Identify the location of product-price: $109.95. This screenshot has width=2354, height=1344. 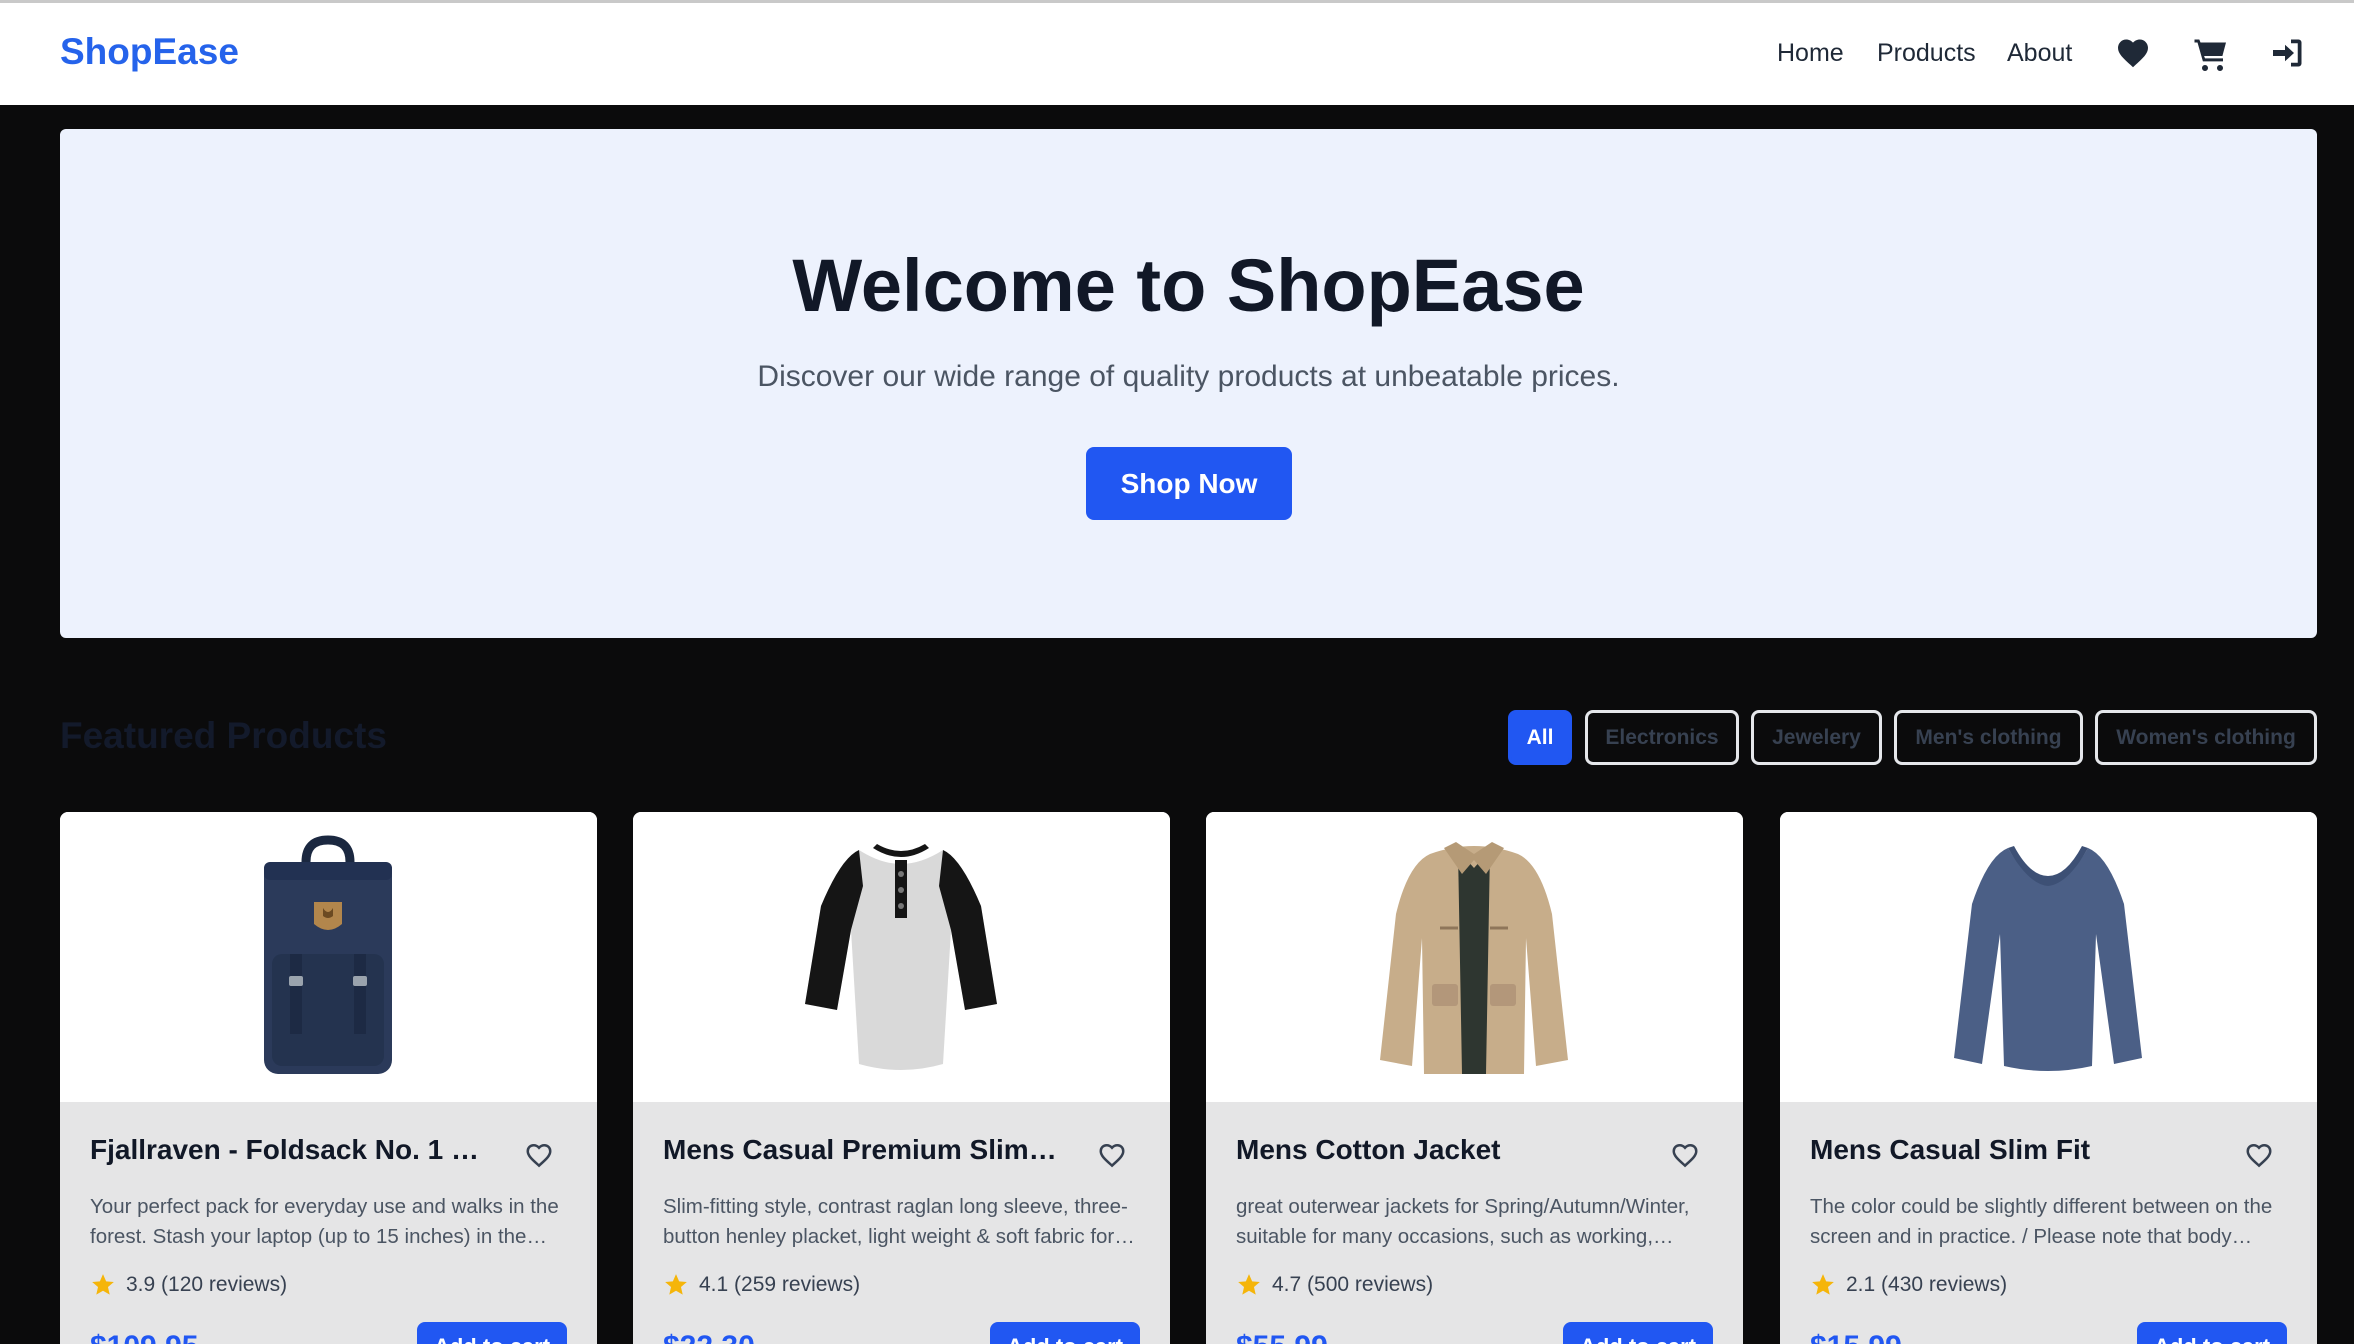
(144, 1337).